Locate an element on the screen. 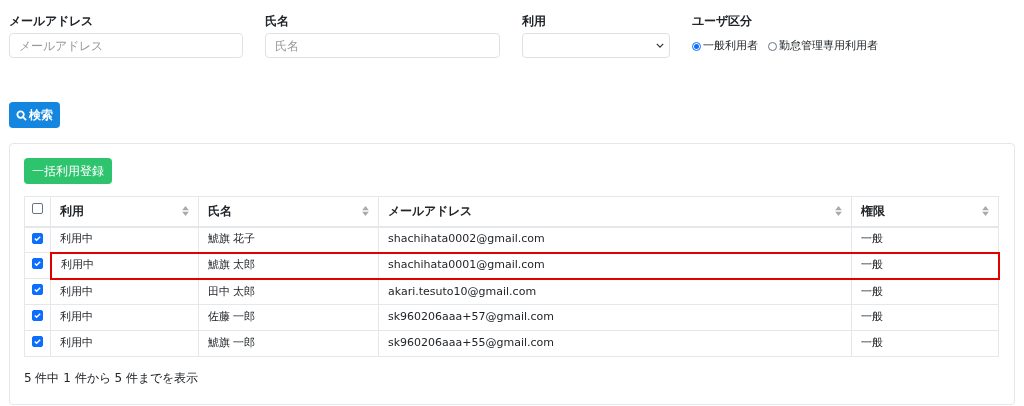 The width and height of the screenshot is (1024, 406). table-cell: sk960206aaa+55@gmail.com is located at coordinates (471, 343).